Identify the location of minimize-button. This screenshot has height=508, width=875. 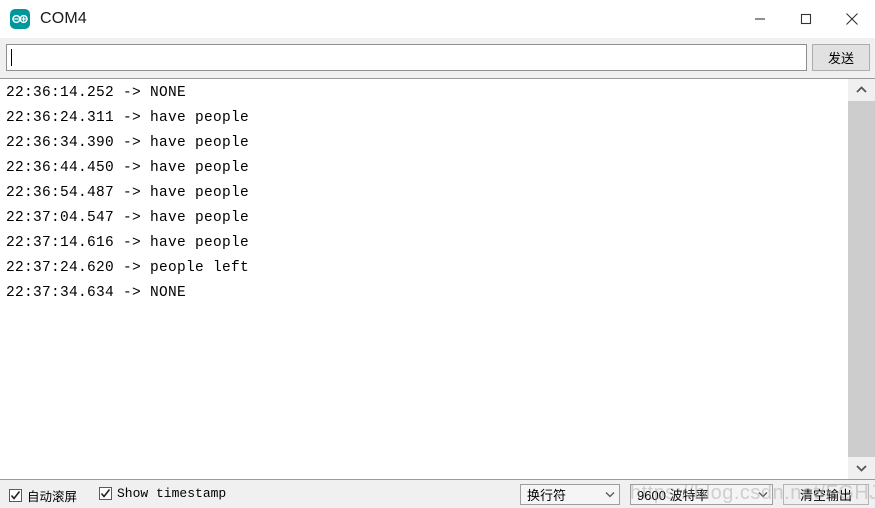
(760, 19).